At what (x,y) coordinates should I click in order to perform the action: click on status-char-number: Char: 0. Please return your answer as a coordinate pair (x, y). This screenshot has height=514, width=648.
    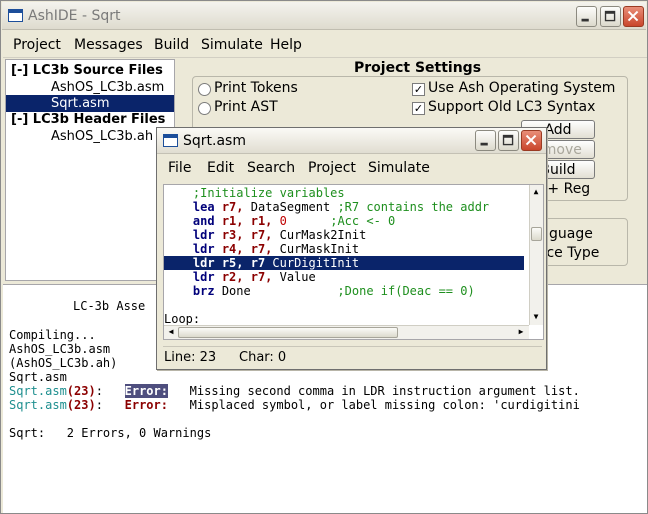
    Looking at the image, I should click on (263, 357).